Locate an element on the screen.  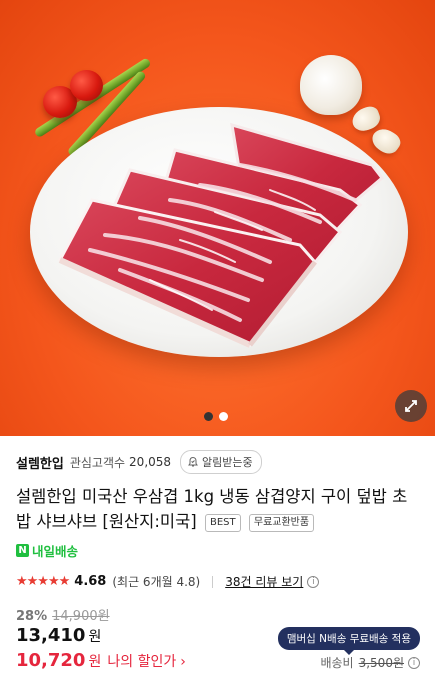
original-price: 14,900원 is located at coordinates (81, 616).